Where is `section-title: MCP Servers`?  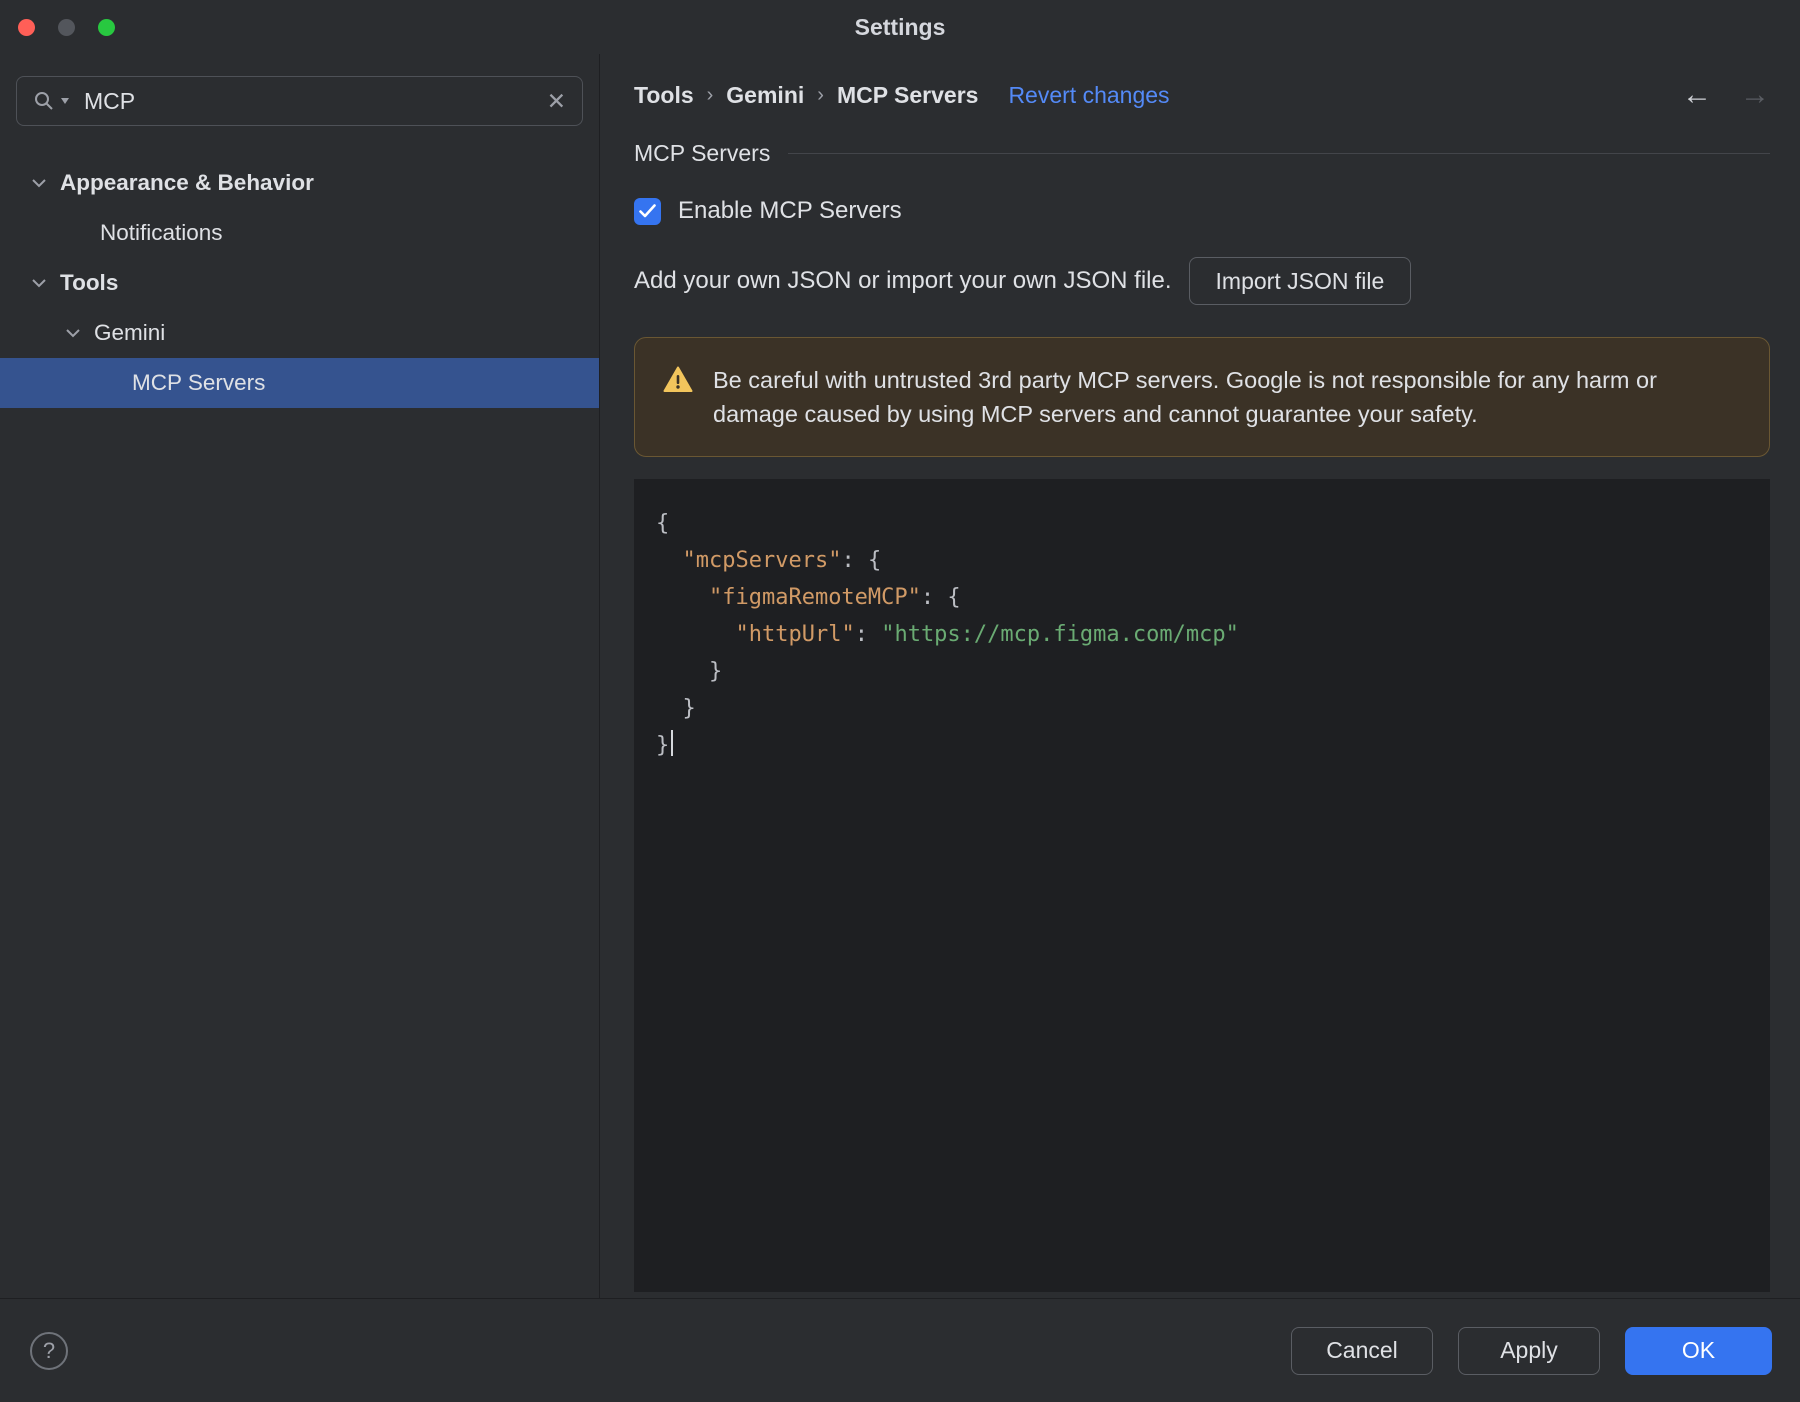 section-title: MCP Servers is located at coordinates (702, 153).